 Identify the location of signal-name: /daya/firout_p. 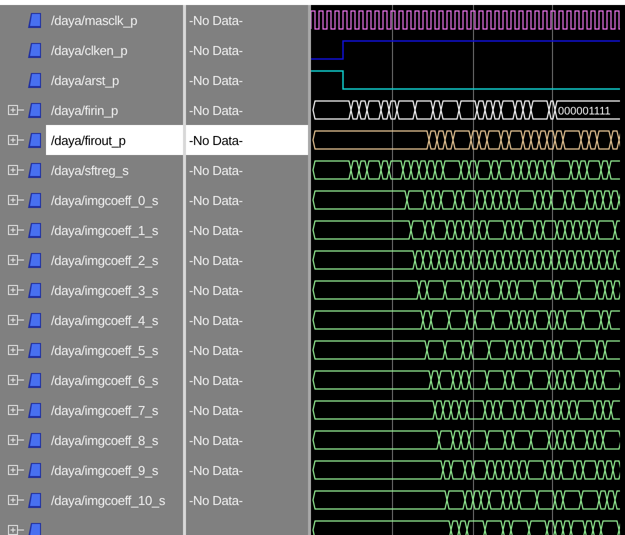
(88, 140).